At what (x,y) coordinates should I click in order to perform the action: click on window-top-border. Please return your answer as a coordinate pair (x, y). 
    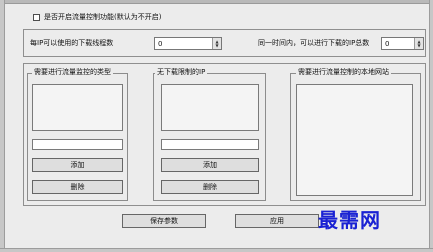
    Looking at the image, I should click on (216, 2).